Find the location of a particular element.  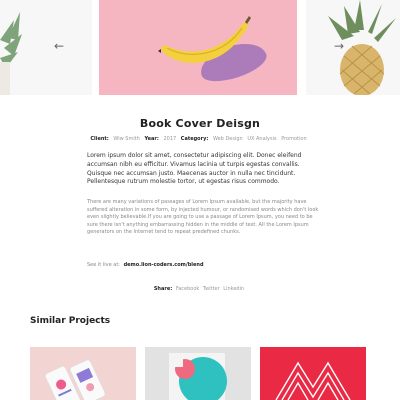

banana-image is located at coordinates (204, 39).